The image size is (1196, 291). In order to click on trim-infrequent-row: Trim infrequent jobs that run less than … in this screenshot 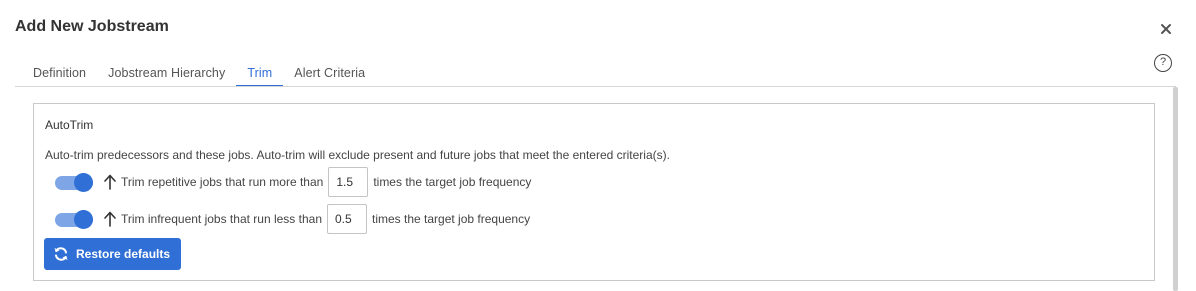, I will do `click(292, 219)`.